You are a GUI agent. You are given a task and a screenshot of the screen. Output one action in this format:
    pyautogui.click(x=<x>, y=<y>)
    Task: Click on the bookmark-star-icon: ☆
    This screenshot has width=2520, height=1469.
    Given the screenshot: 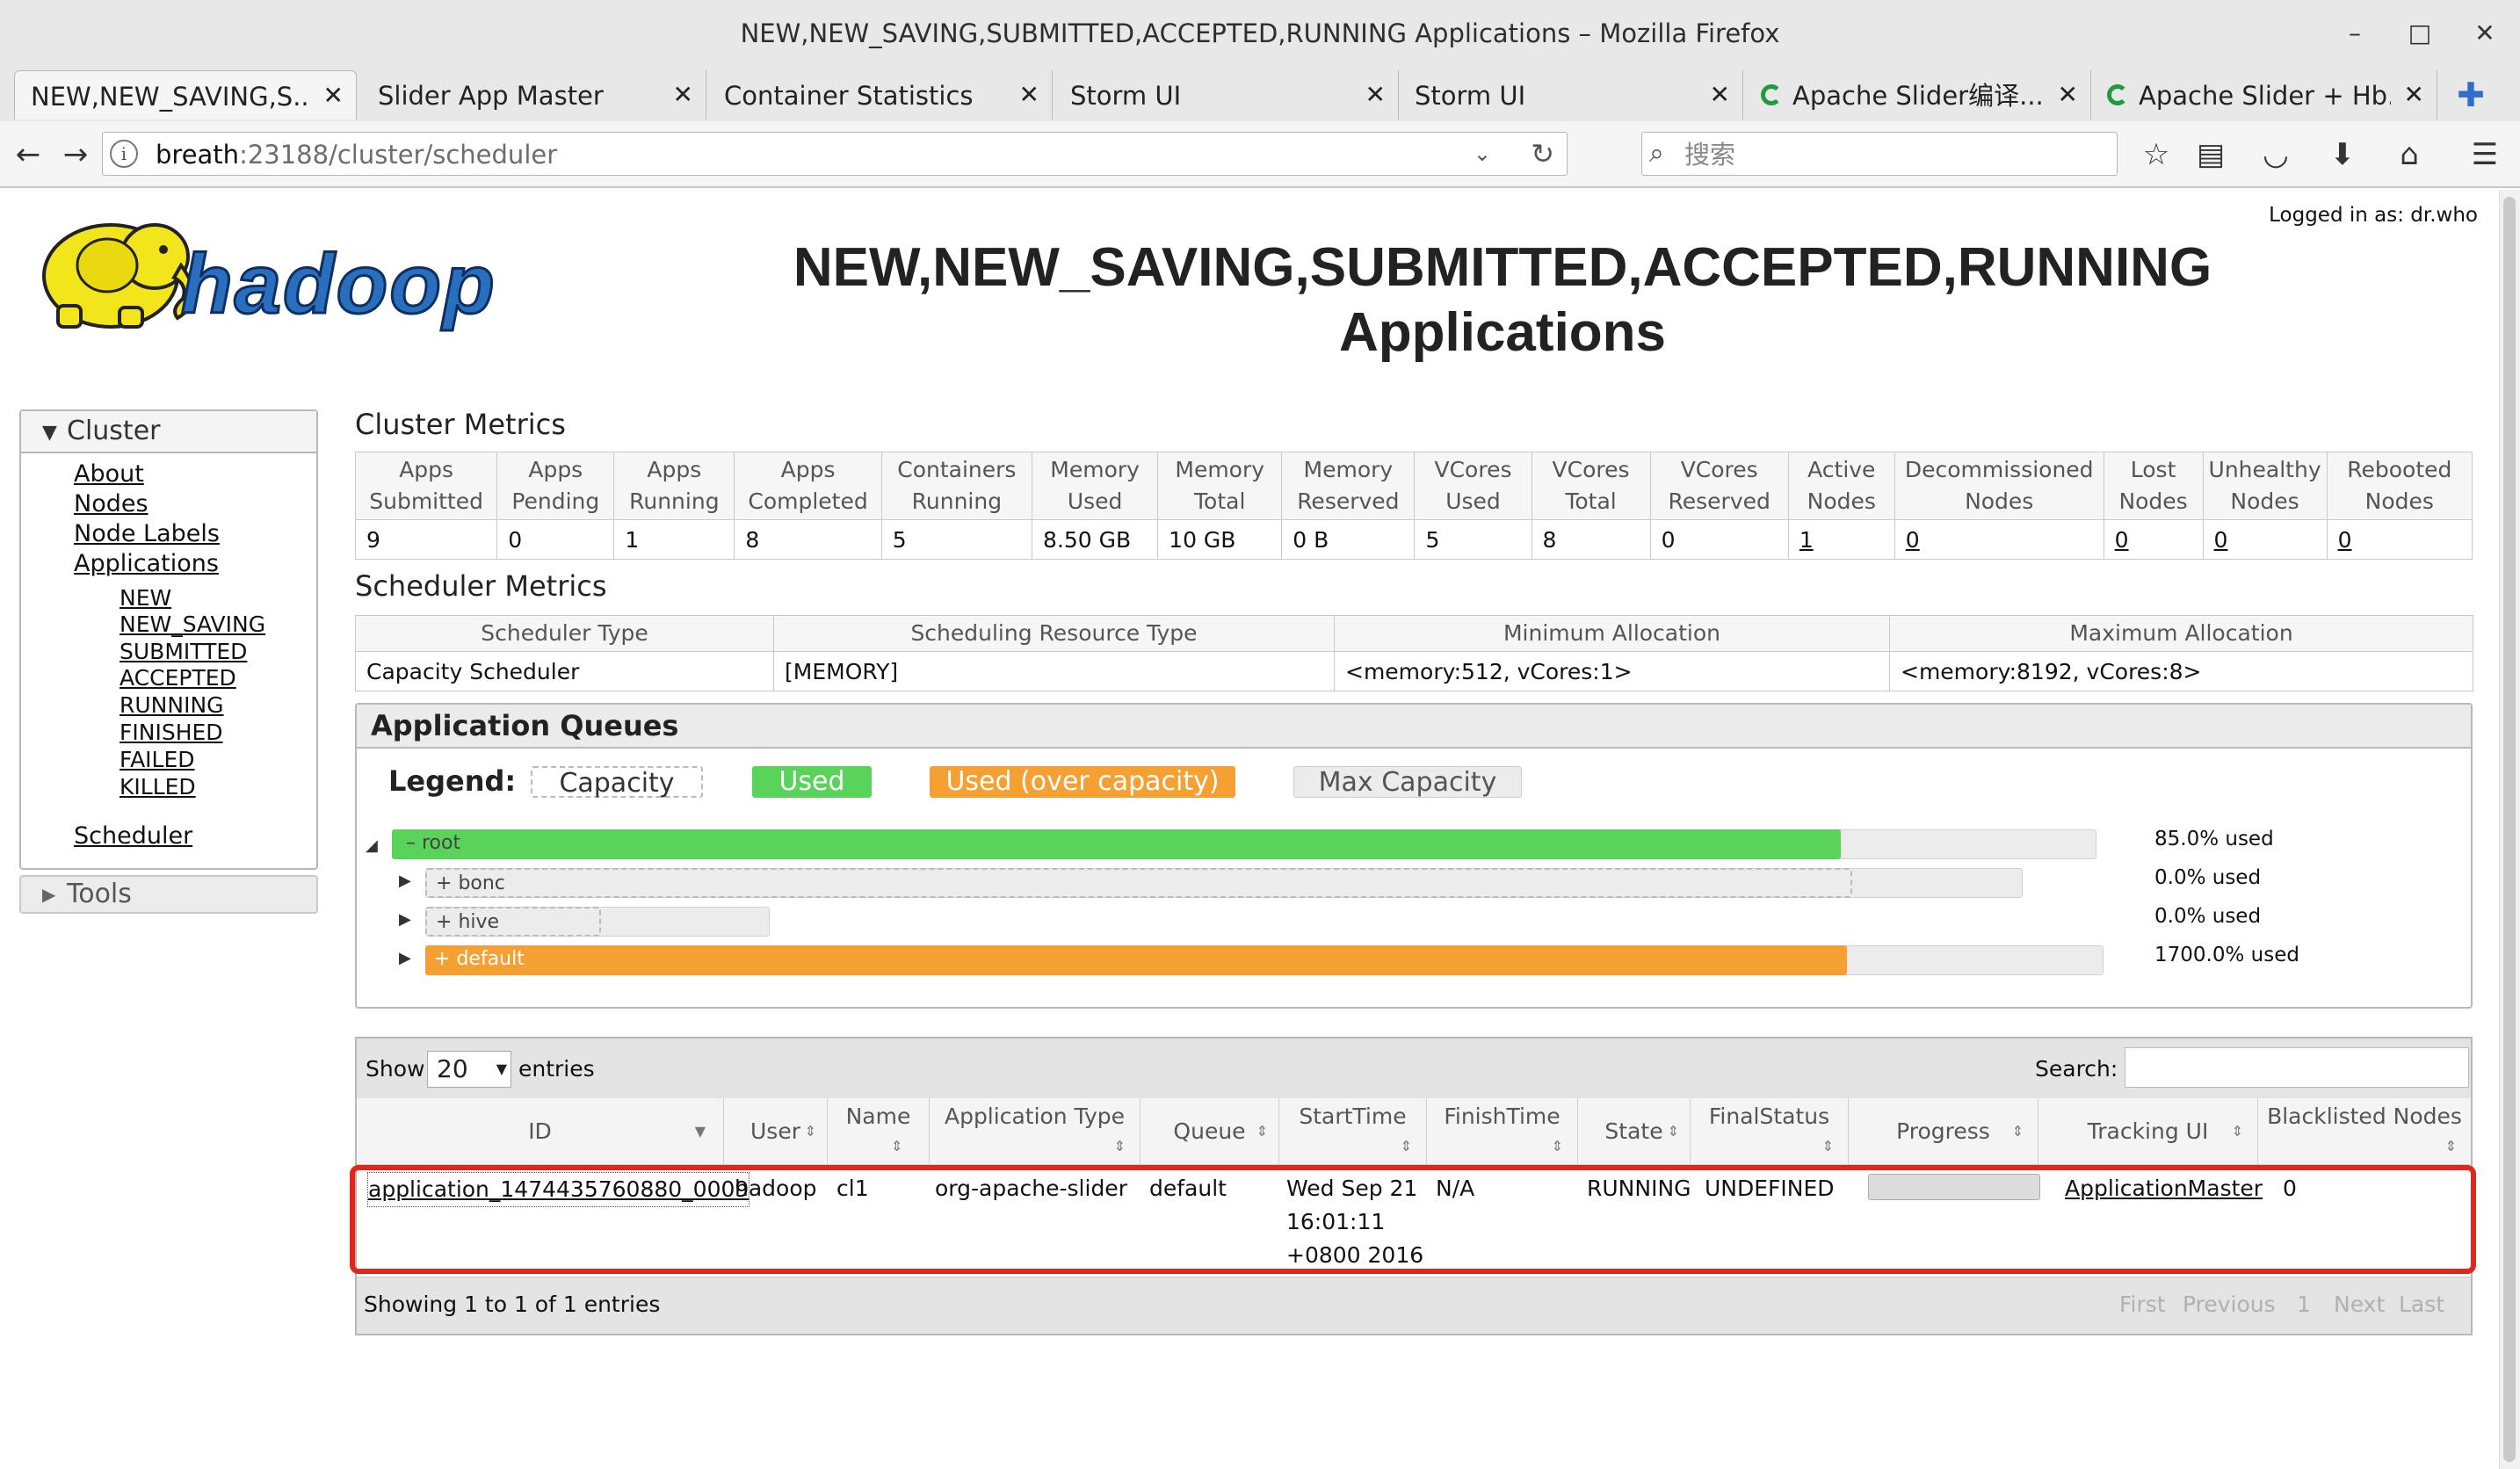 What is the action you would take?
    pyautogui.click(x=2156, y=155)
    